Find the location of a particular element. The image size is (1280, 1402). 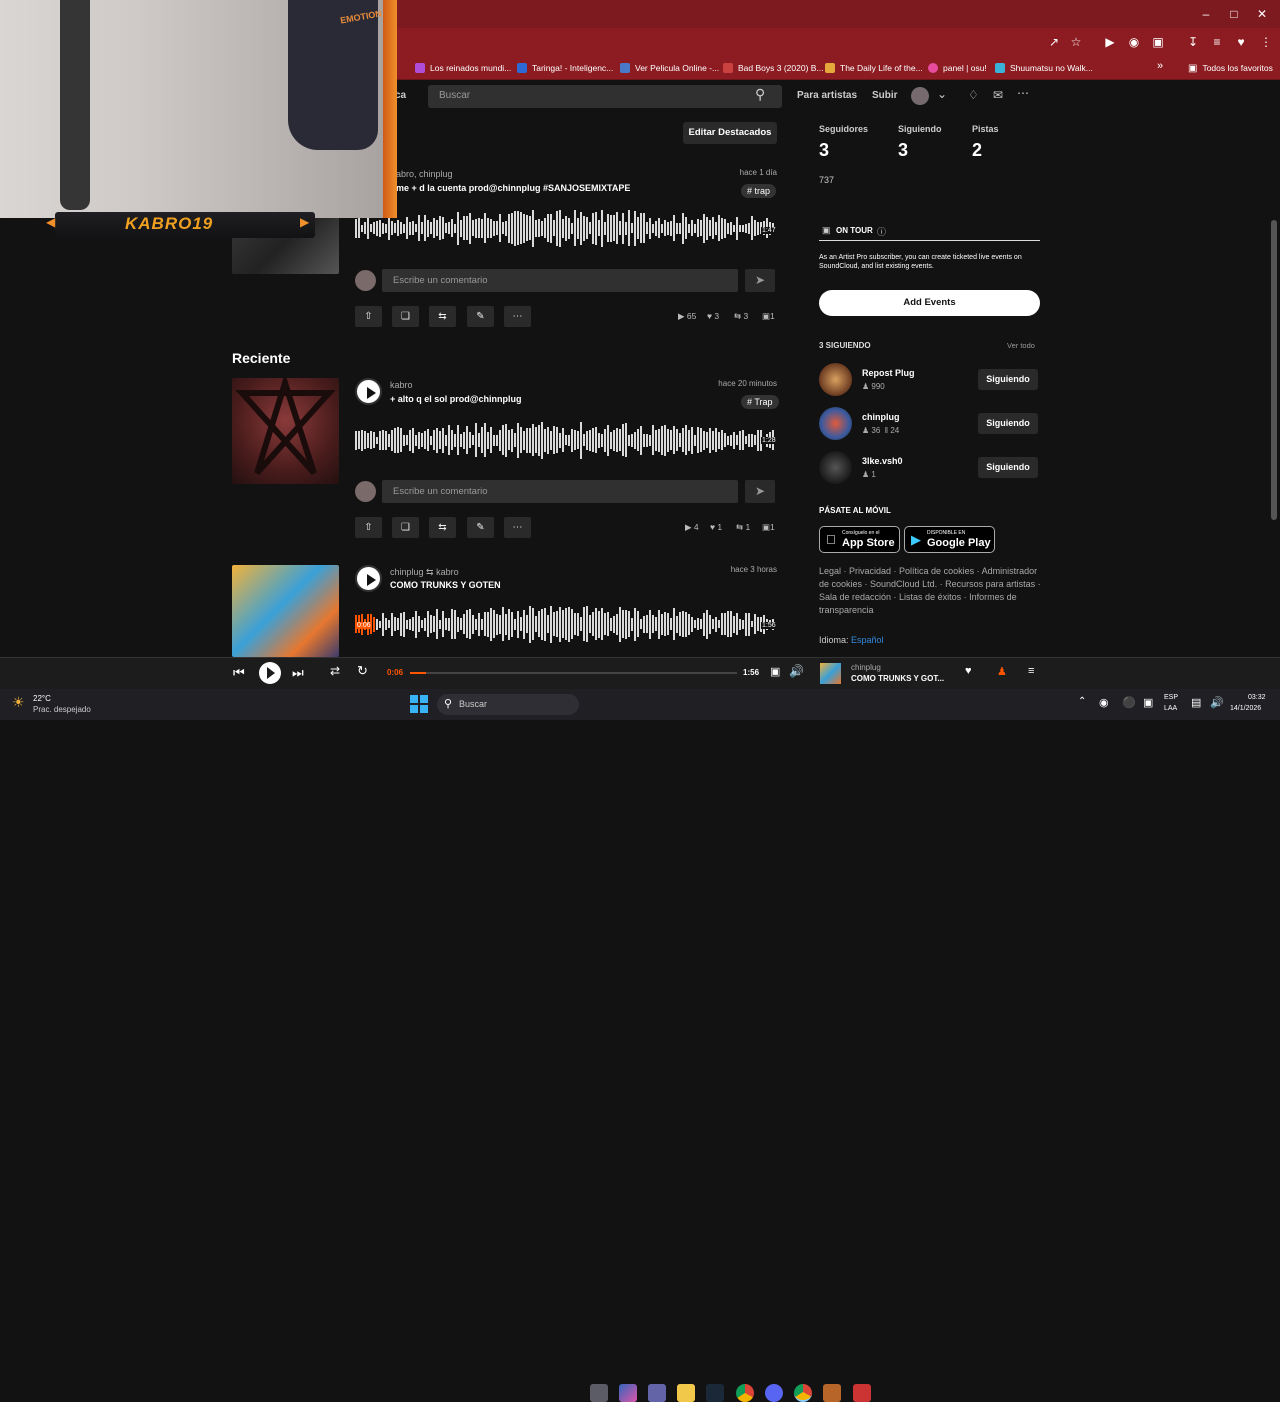

teams-icon is located at coordinates (657, 1393).